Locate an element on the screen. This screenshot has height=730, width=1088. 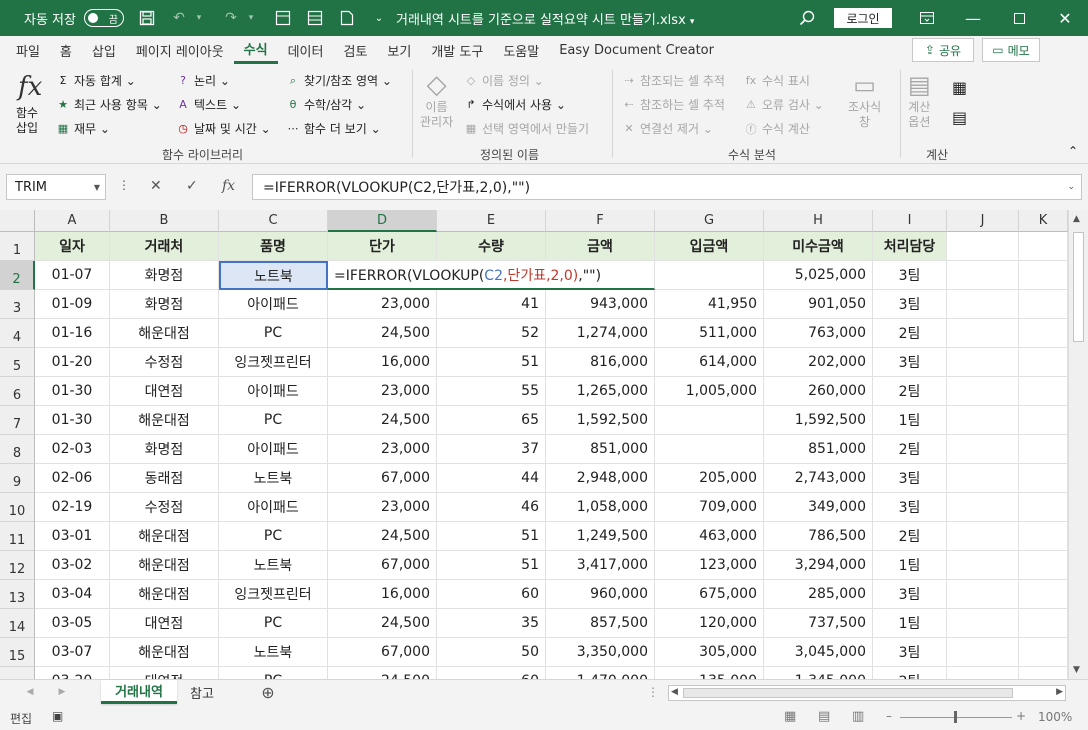
table-cell: 02-19 is located at coordinates (72, 507).